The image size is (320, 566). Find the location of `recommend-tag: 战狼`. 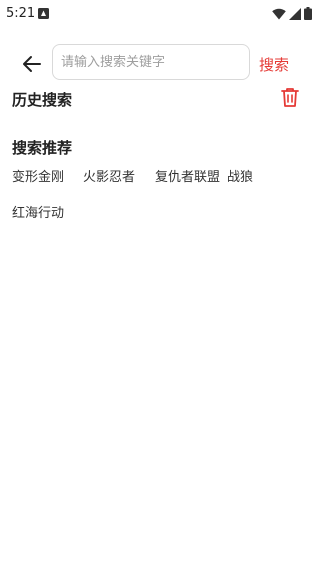

recommend-tag: 战狼 is located at coordinates (240, 175).